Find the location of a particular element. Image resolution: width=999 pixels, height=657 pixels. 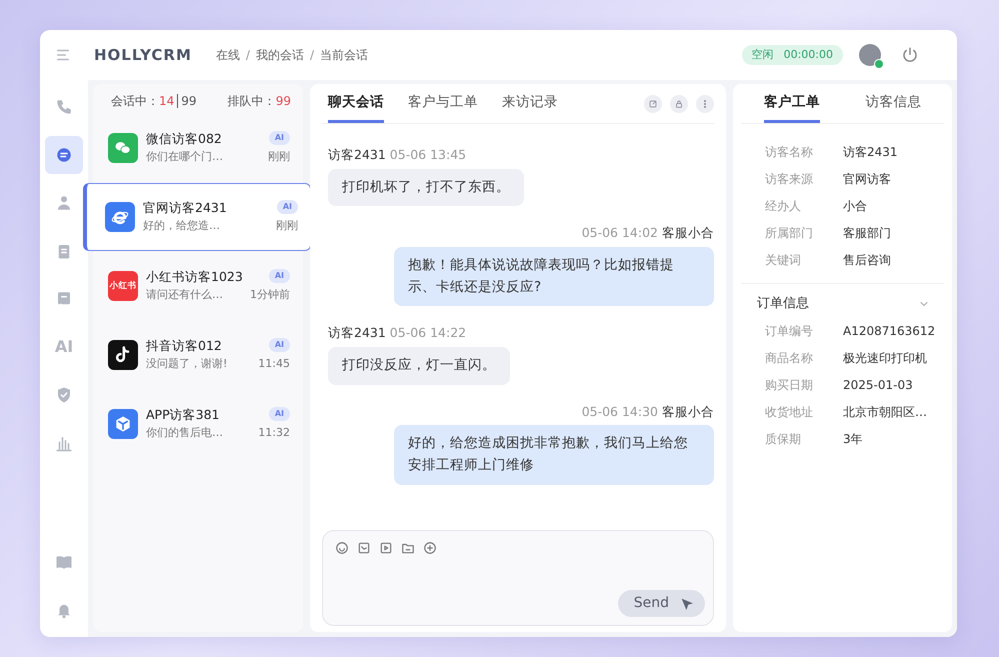

visitor-name: APP访客381 is located at coordinates (183, 415).